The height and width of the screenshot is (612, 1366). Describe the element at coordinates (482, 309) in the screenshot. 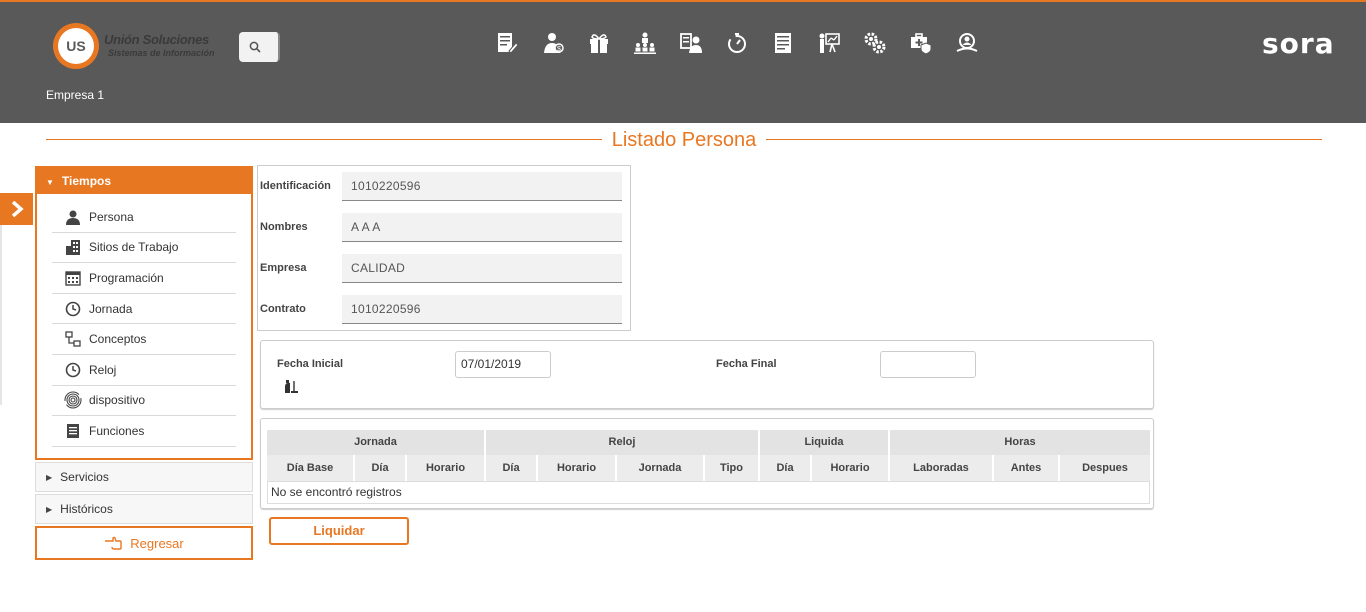

I see `contrato-field: 1010220596` at that location.